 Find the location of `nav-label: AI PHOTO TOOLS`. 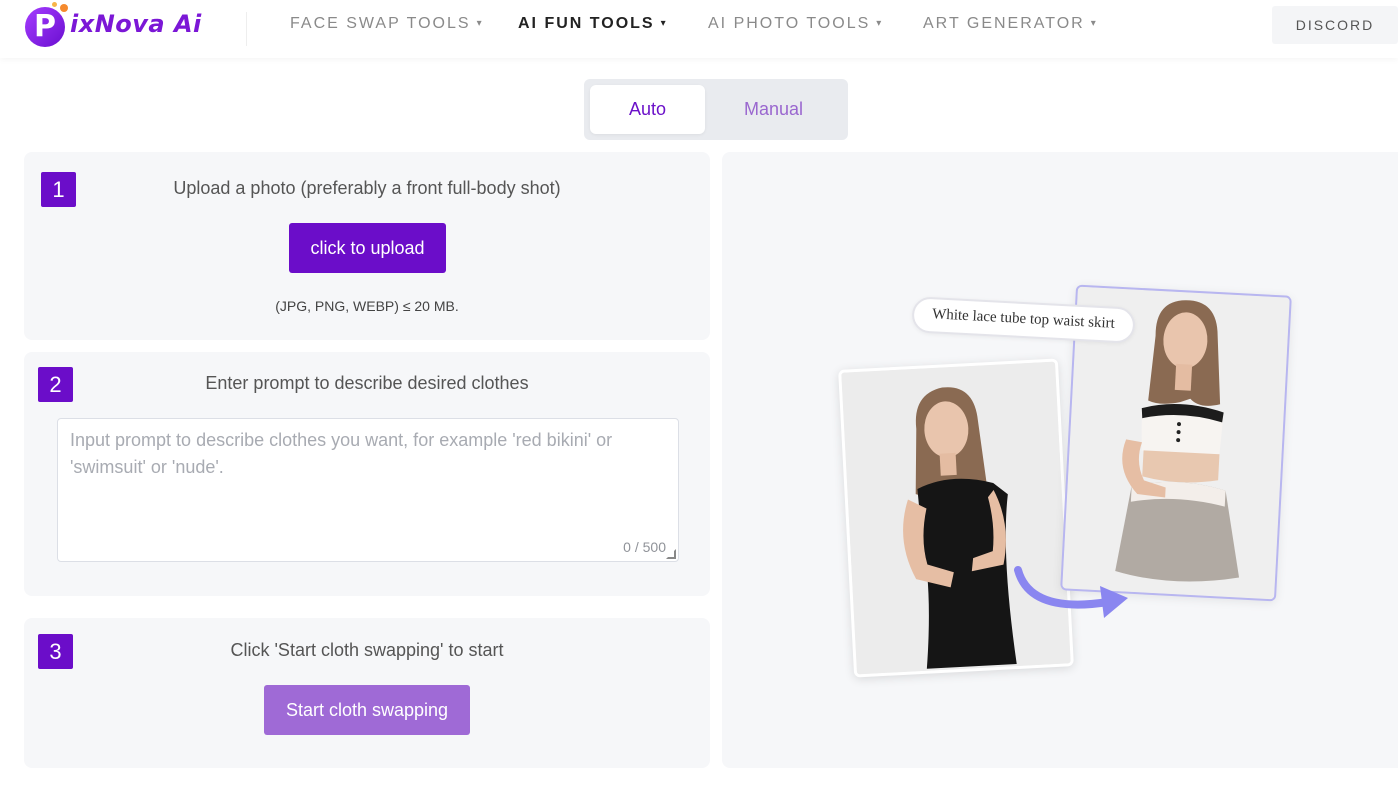

nav-label: AI PHOTO TOOLS is located at coordinates (789, 23).